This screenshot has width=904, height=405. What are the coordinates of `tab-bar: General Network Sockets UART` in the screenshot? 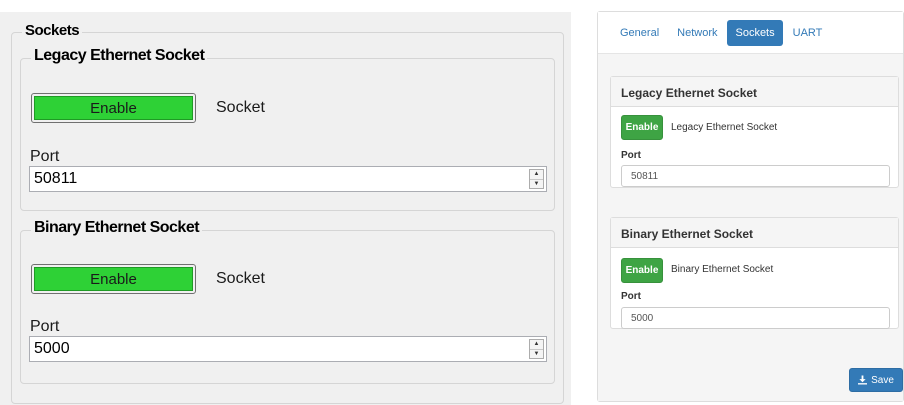 It's located at (750, 33).